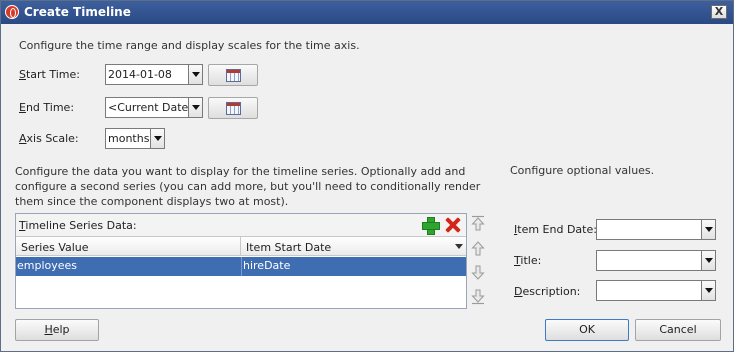 Image resolution: width=734 pixels, height=352 pixels. Describe the element at coordinates (78, 225) in the screenshot. I see `timeline-series-label: Timeline Series Data:` at that location.